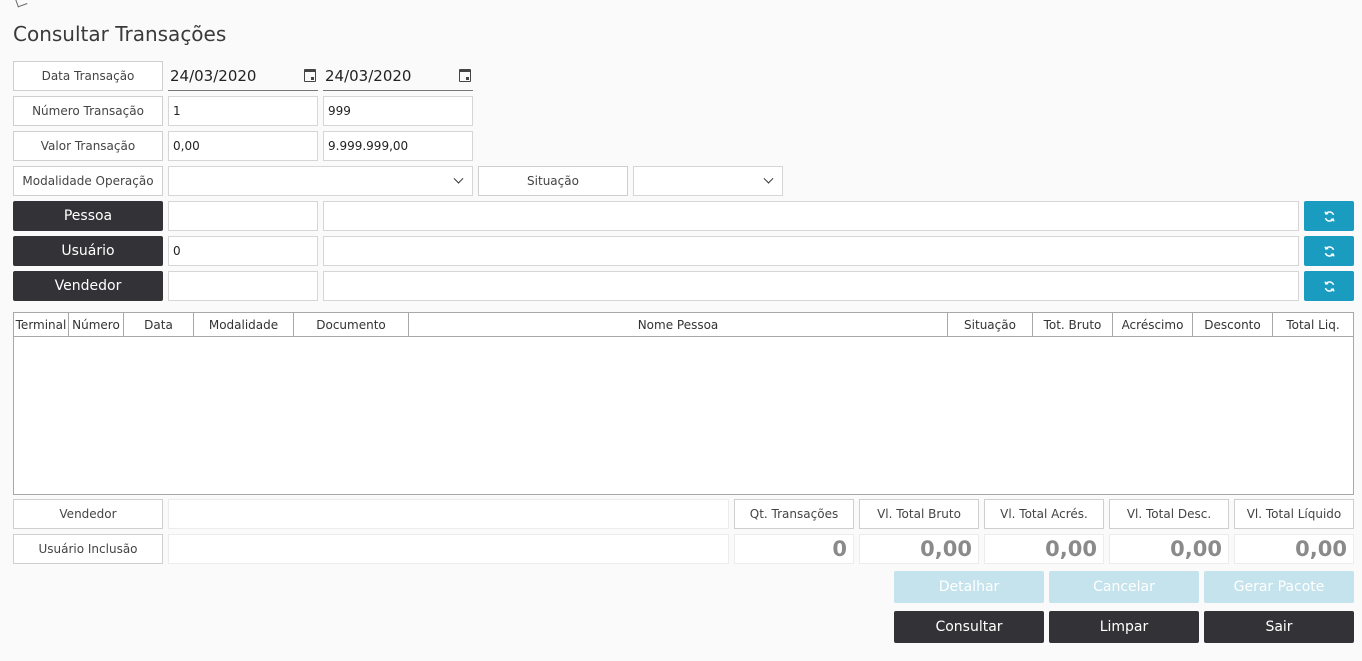 This screenshot has height=661, width=1362. What do you see at coordinates (1073, 324) in the screenshot?
I see `col-tot-bruto: Tot. Bruto` at bounding box center [1073, 324].